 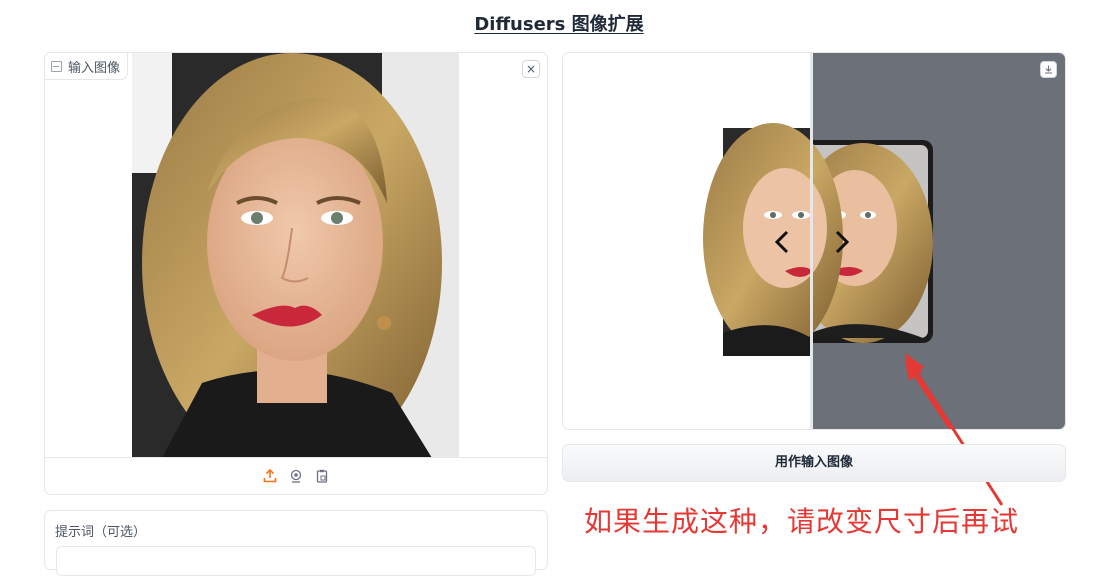 What do you see at coordinates (94, 68) in the screenshot?
I see `input-image-label-text: 输入图像` at bounding box center [94, 68].